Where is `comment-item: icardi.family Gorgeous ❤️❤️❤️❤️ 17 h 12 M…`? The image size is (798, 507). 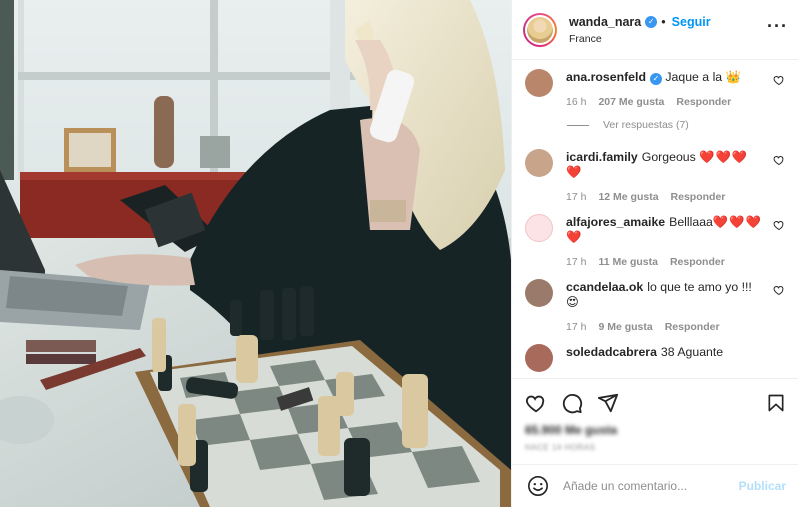 comment-item: icardi.family Gorgeous ❤️❤️❤️❤️ 17 h 12 M… is located at coordinates (655, 177).